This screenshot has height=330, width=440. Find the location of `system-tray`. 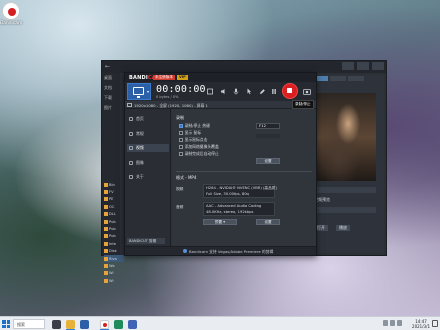

system-tray is located at coordinates (392, 323).